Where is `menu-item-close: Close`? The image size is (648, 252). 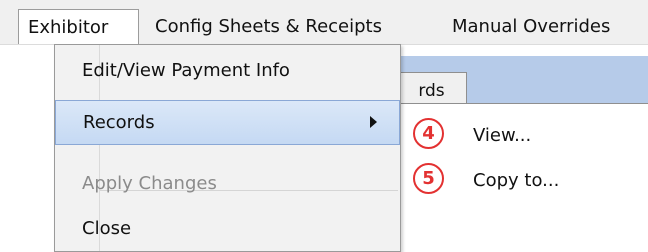 menu-item-close: Close is located at coordinates (227, 229).